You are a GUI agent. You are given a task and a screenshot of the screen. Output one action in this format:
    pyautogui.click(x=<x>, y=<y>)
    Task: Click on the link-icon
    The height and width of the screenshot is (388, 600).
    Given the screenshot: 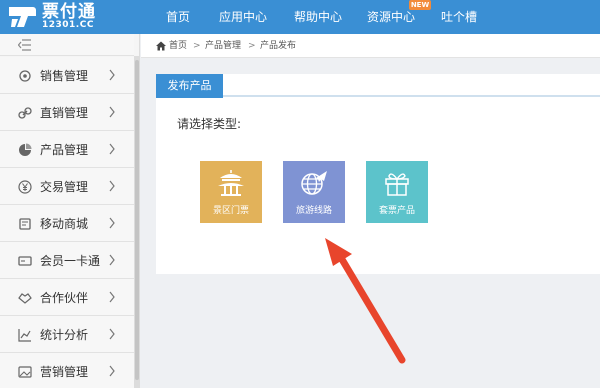 What is the action you would take?
    pyautogui.click(x=25, y=113)
    